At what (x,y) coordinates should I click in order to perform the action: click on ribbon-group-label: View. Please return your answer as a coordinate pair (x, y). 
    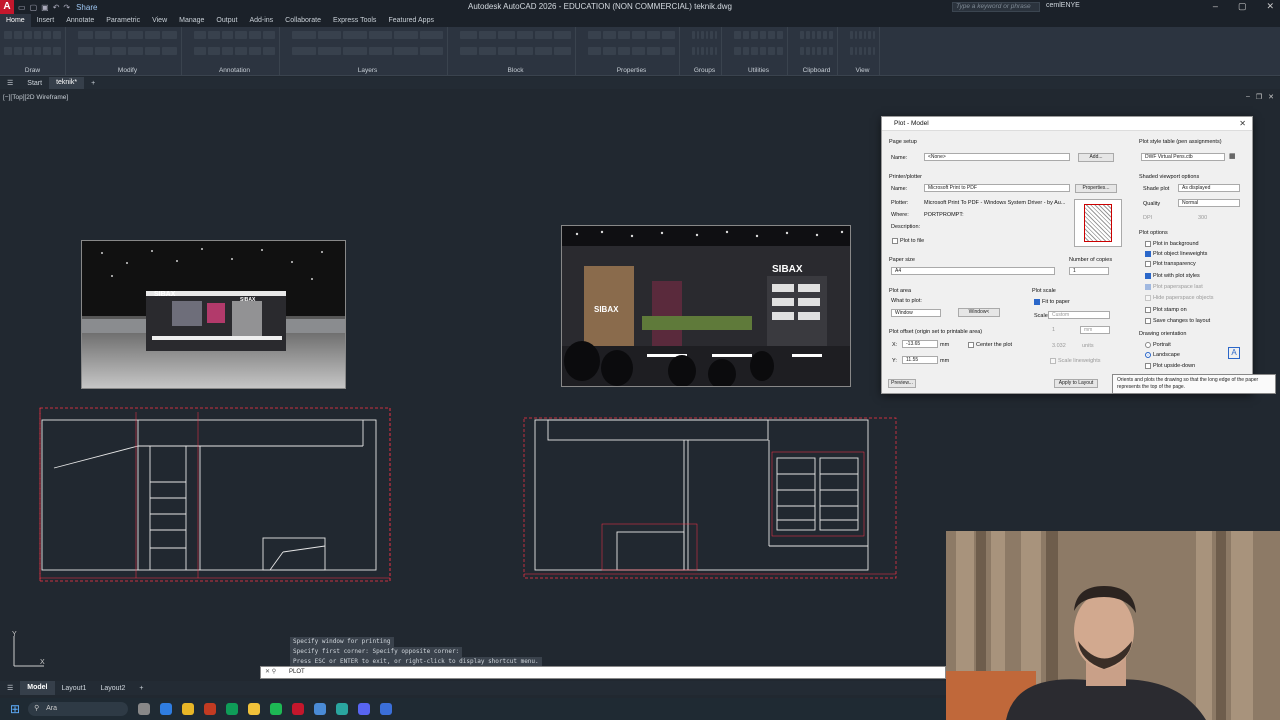
    Looking at the image, I should click on (862, 70).